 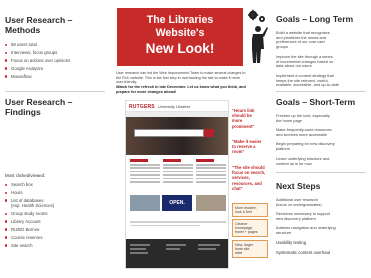 I want to click on list-item: Search box, so click(x=29, y=184).